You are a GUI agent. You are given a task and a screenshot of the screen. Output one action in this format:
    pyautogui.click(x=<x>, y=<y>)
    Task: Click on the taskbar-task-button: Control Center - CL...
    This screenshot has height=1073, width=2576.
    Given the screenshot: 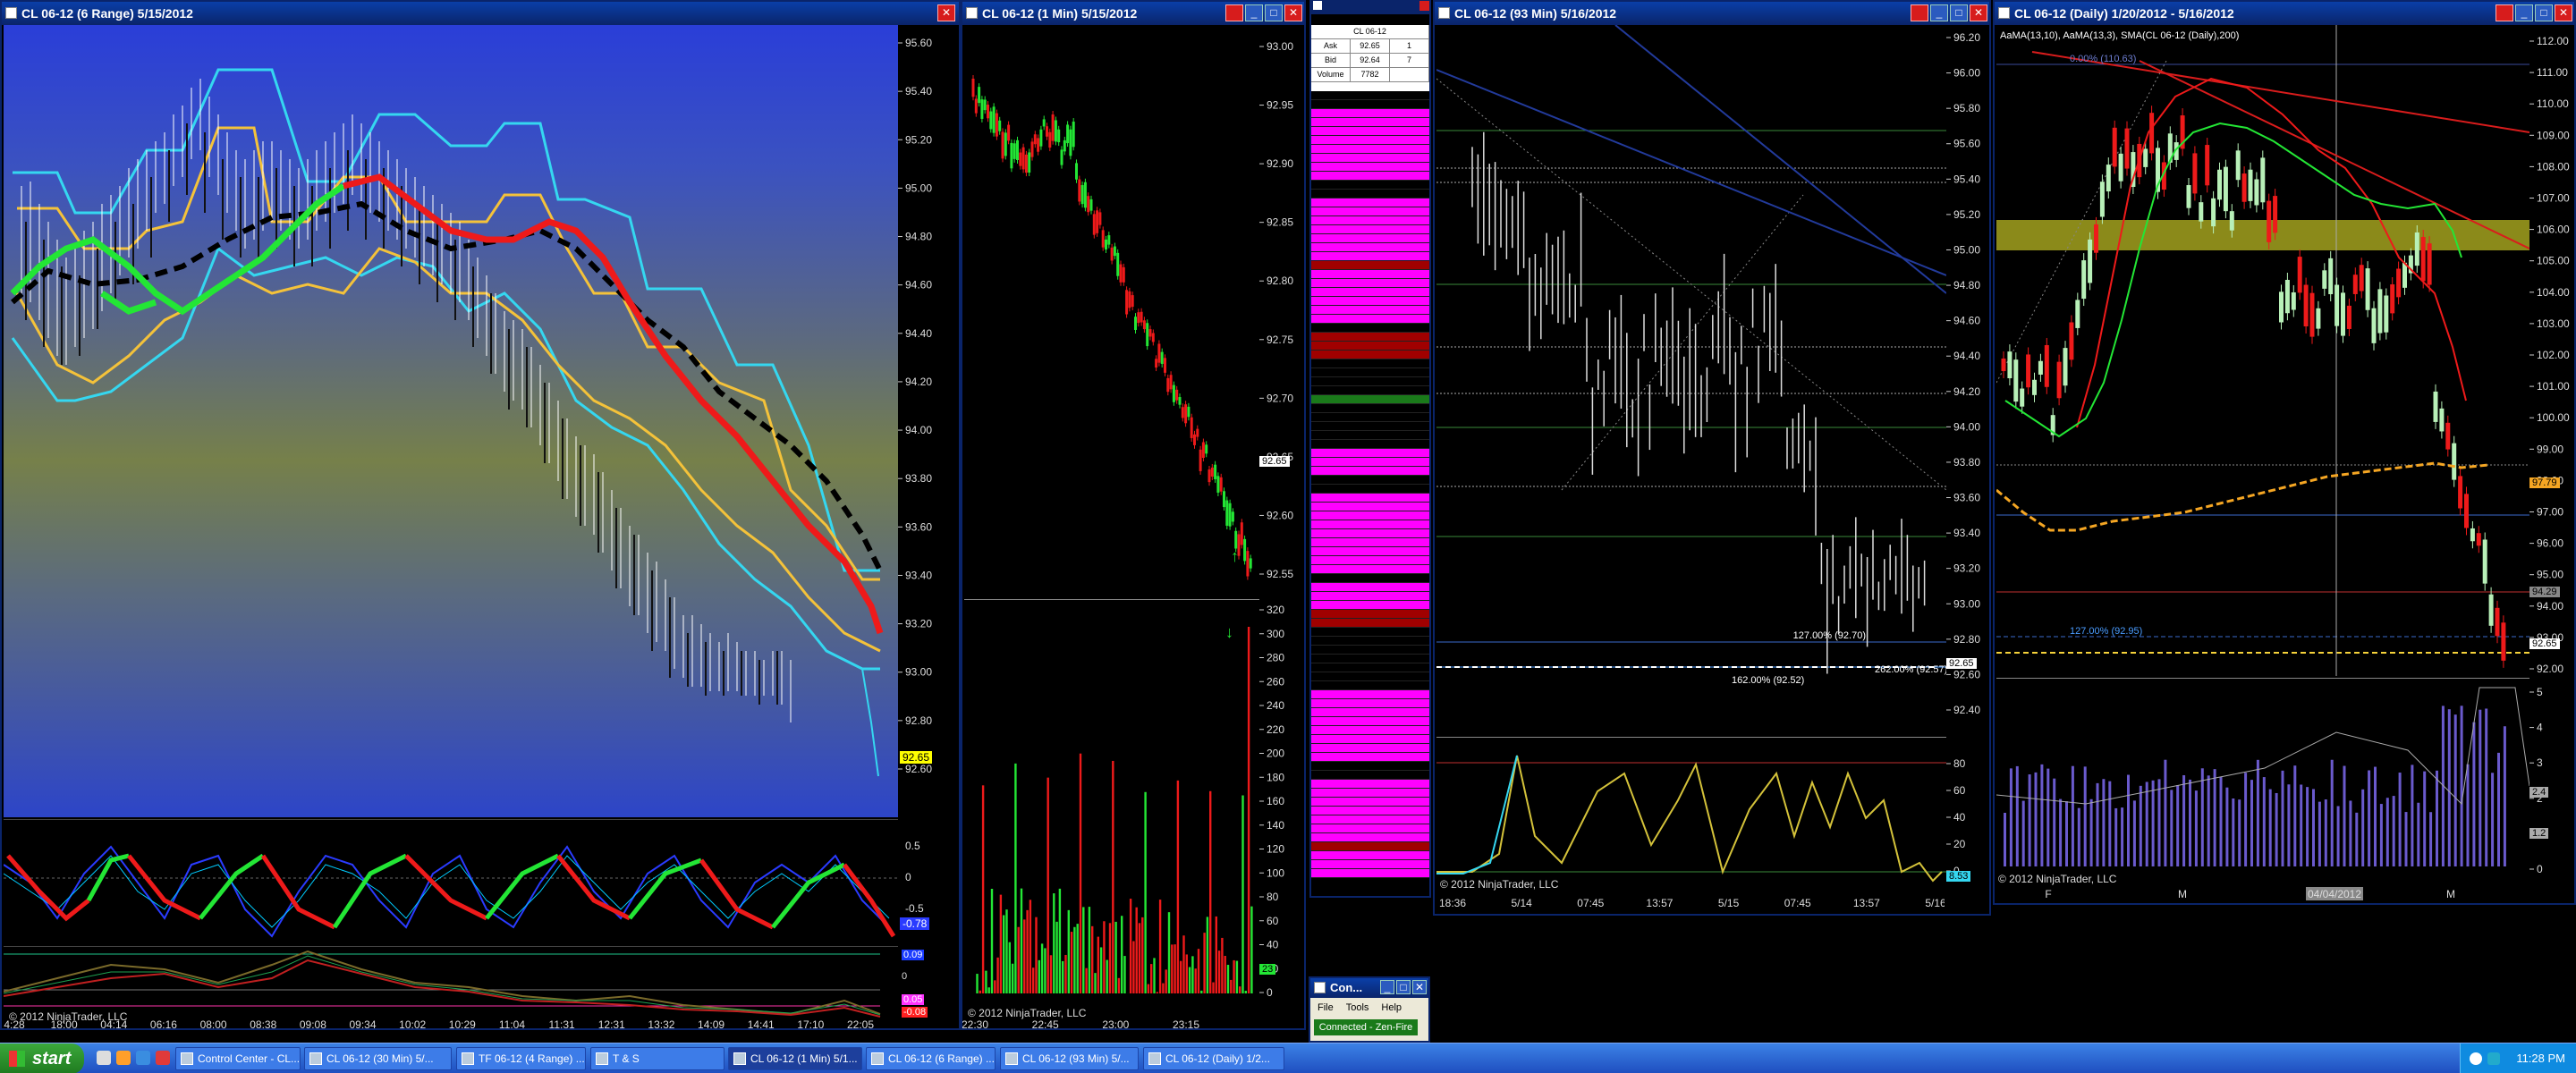 What is the action you would take?
    pyautogui.click(x=238, y=1058)
    